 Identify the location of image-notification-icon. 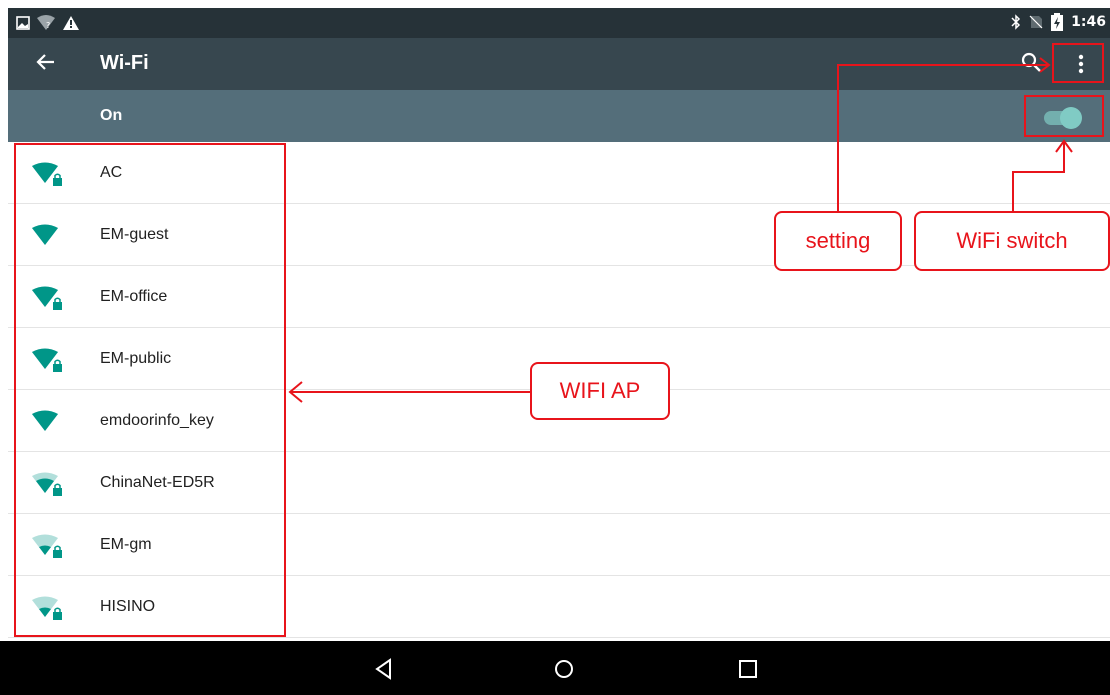
(23, 23).